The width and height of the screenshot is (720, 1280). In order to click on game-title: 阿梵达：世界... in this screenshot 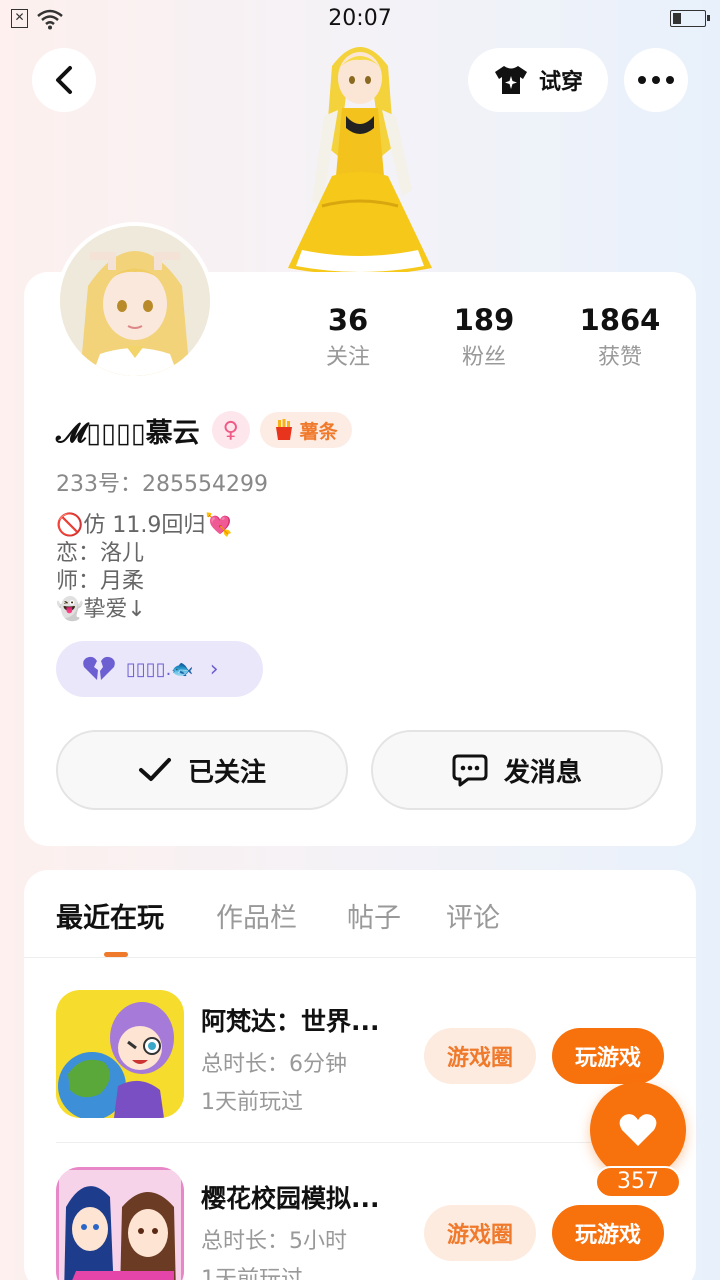, I will do `click(290, 1021)`.